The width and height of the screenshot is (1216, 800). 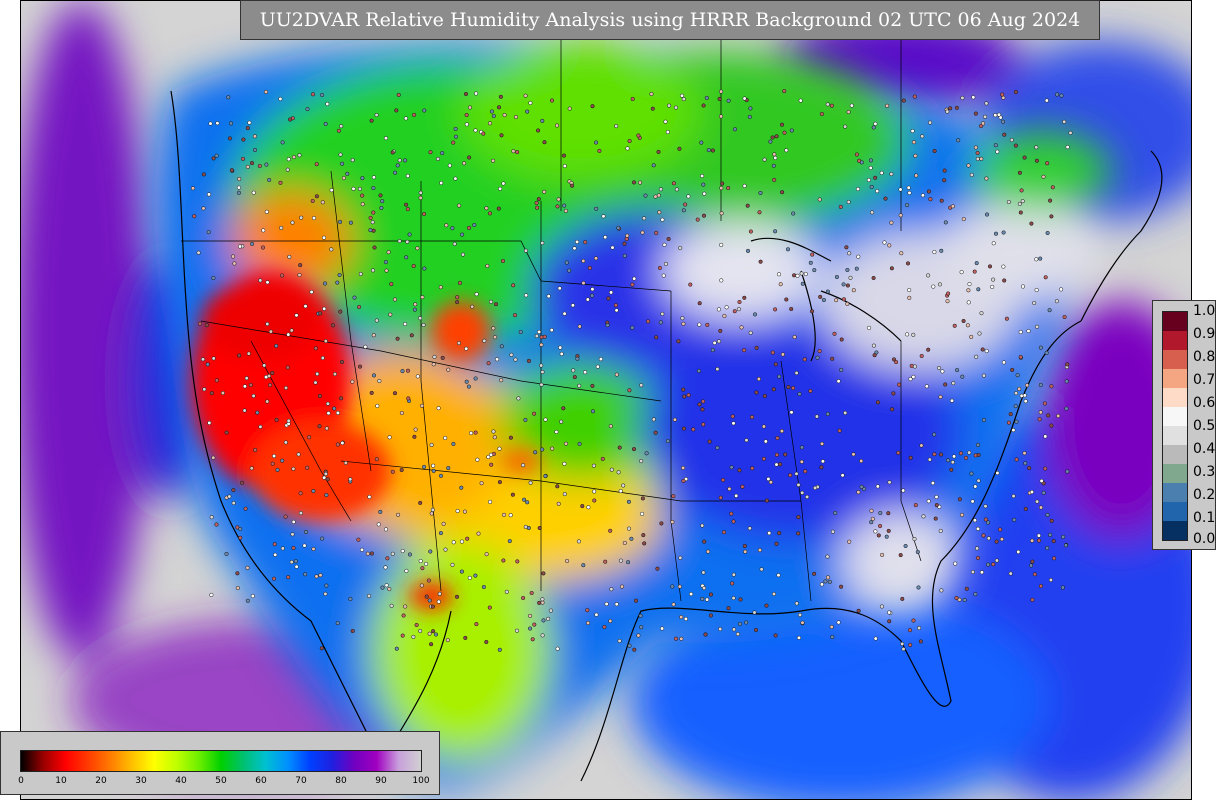 What do you see at coordinates (221, 781) in the screenshot?
I see `humidity-legend-tick: 50` at bounding box center [221, 781].